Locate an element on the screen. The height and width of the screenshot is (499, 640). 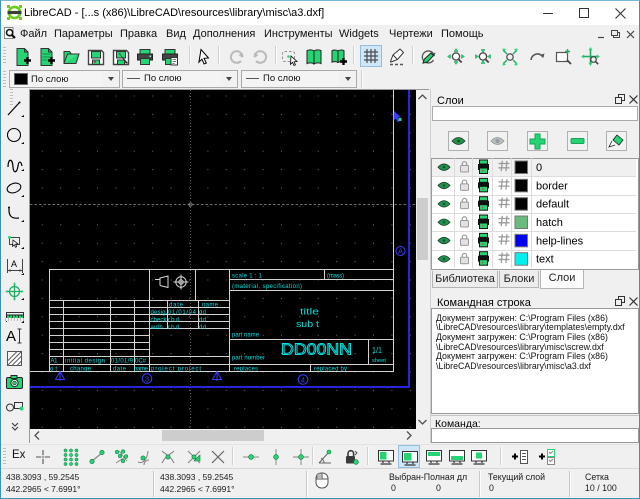
svg-text: 1/1 is located at coordinates (377, 350).